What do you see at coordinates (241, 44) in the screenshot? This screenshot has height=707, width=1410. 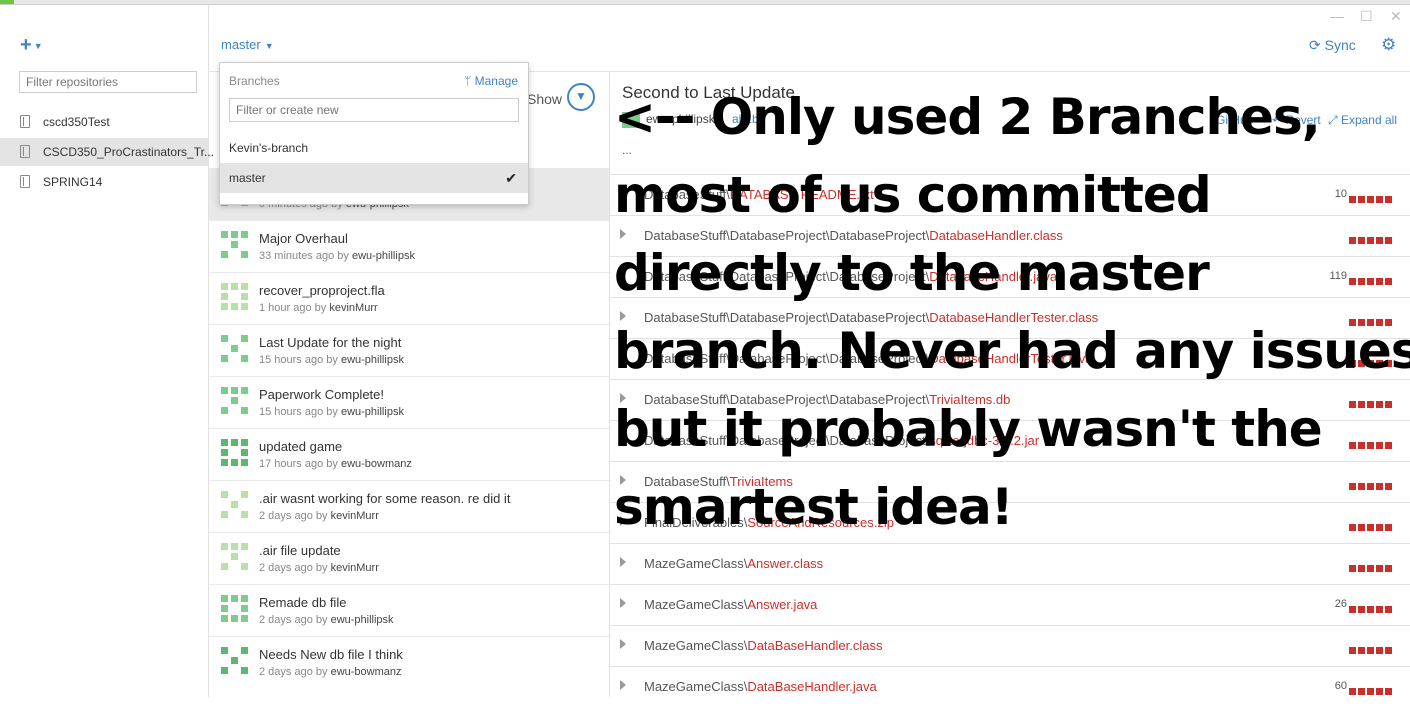 I see `branch-label: master` at bounding box center [241, 44].